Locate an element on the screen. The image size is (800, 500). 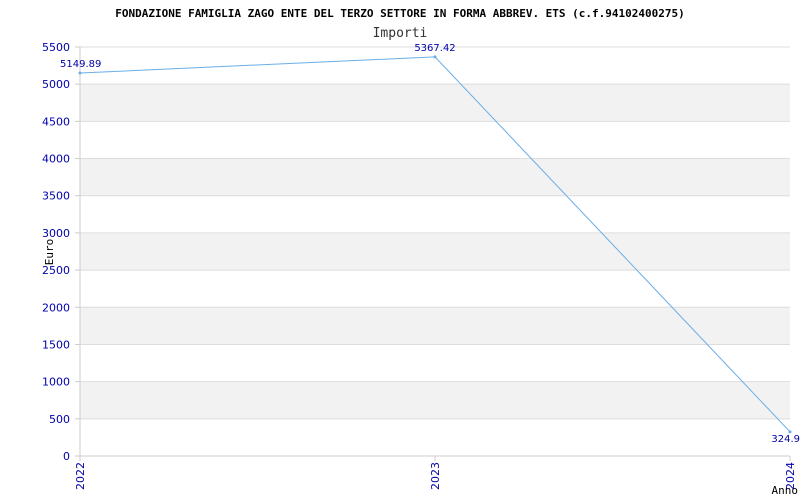
y-tick-label: 2000 is located at coordinates (56, 307).